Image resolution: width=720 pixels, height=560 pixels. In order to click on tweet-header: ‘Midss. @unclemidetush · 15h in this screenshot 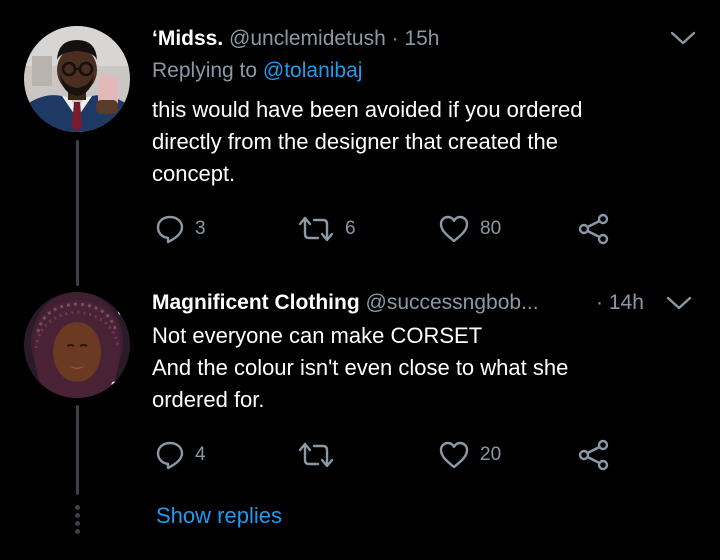, I will do `click(296, 39)`.